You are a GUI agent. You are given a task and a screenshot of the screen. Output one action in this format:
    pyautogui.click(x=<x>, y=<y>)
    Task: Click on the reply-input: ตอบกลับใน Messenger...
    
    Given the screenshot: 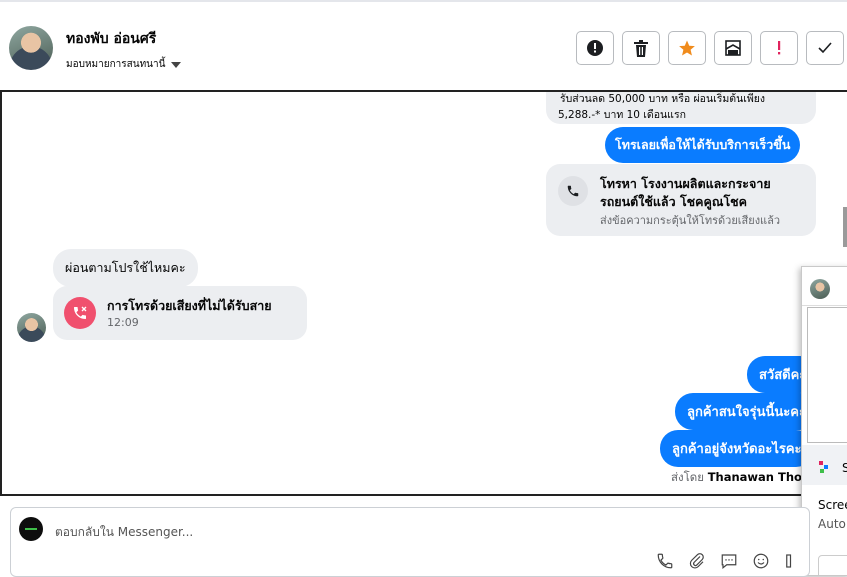 What is the action you would take?
    pyautogui.click(x=124, y=532)
    